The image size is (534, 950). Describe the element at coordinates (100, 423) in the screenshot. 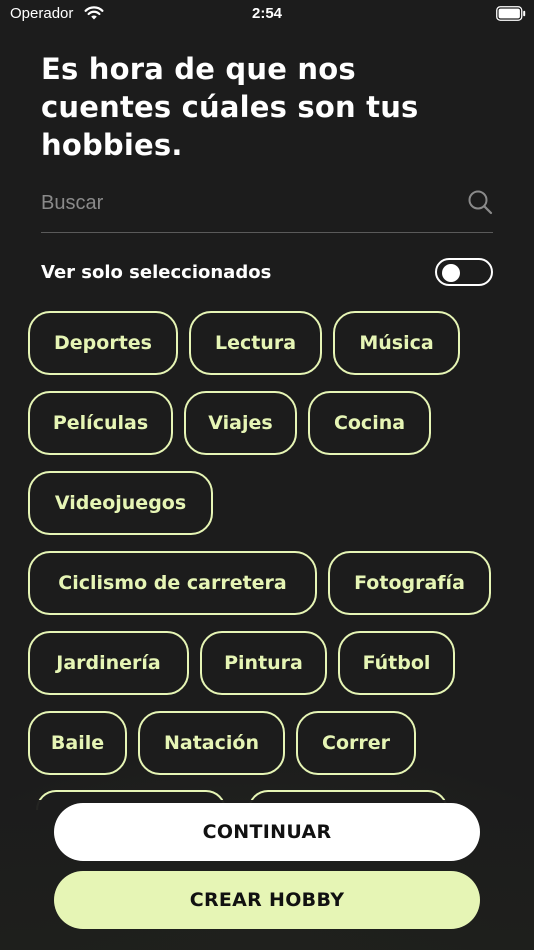

I see `hobby-chip: Películas` at that location.